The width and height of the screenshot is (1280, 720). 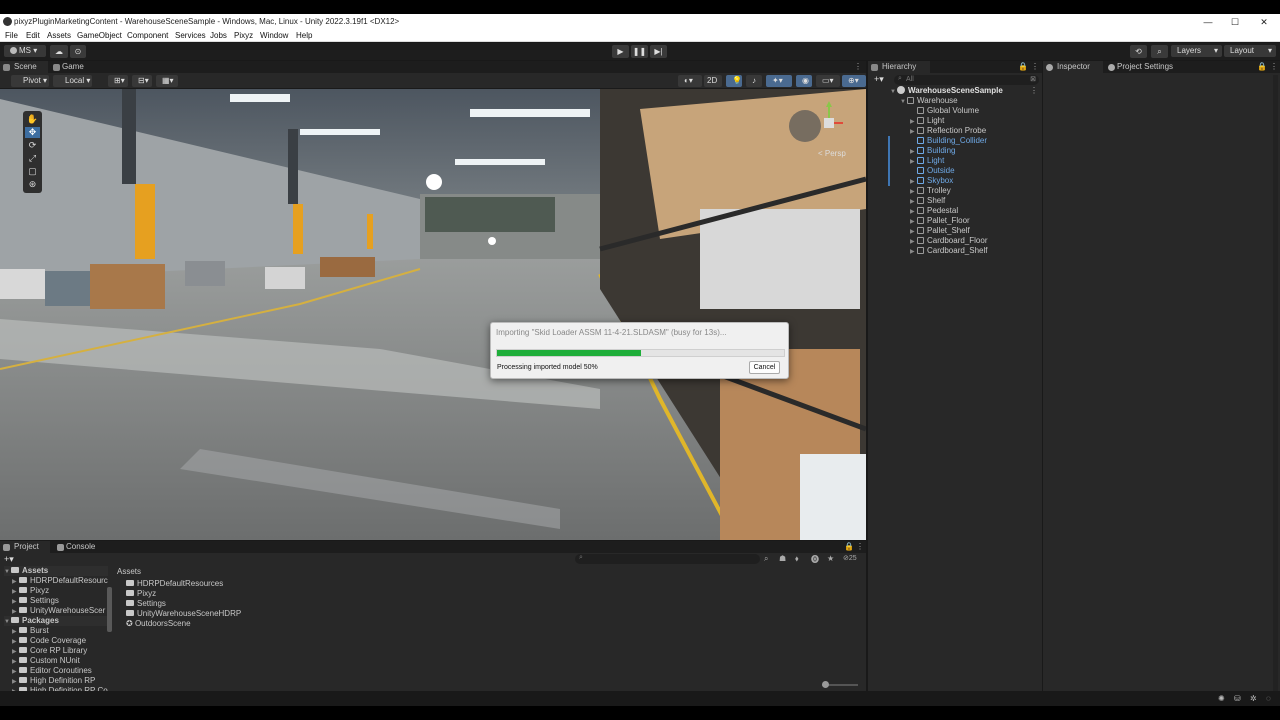 What do you see at coordinates (24, 67) in the screenshot?
I see `tab-scene: Scene` at bounding box center [24, 67].